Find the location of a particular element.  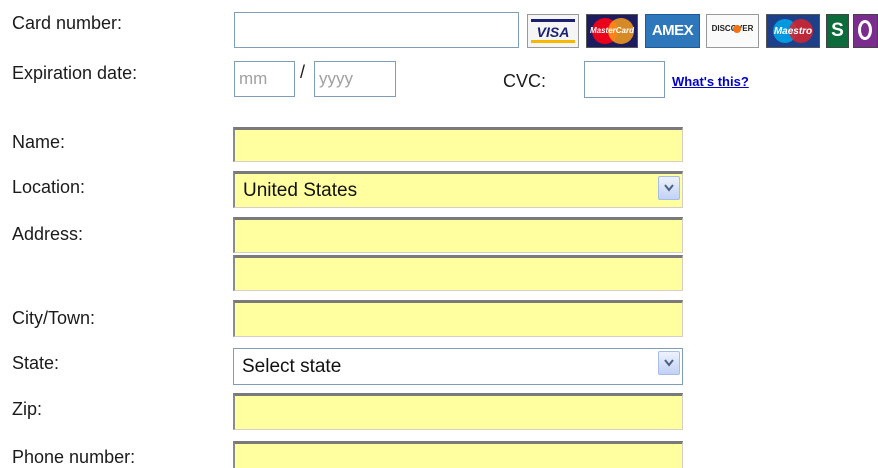

switch-logo is located at coordinates (865, 31).